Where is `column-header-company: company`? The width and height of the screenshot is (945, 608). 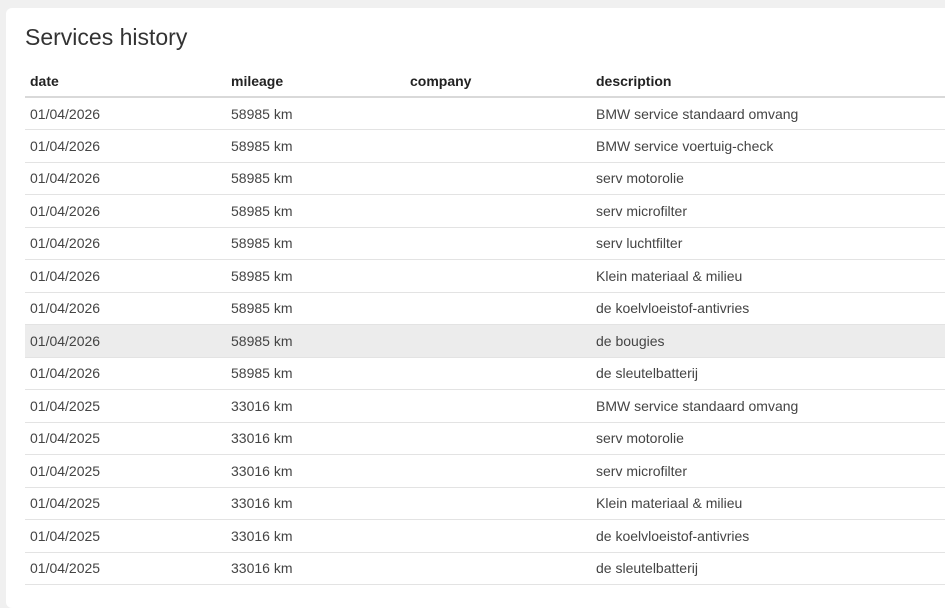 column-header-company: company is located at coordinates (498, 81).